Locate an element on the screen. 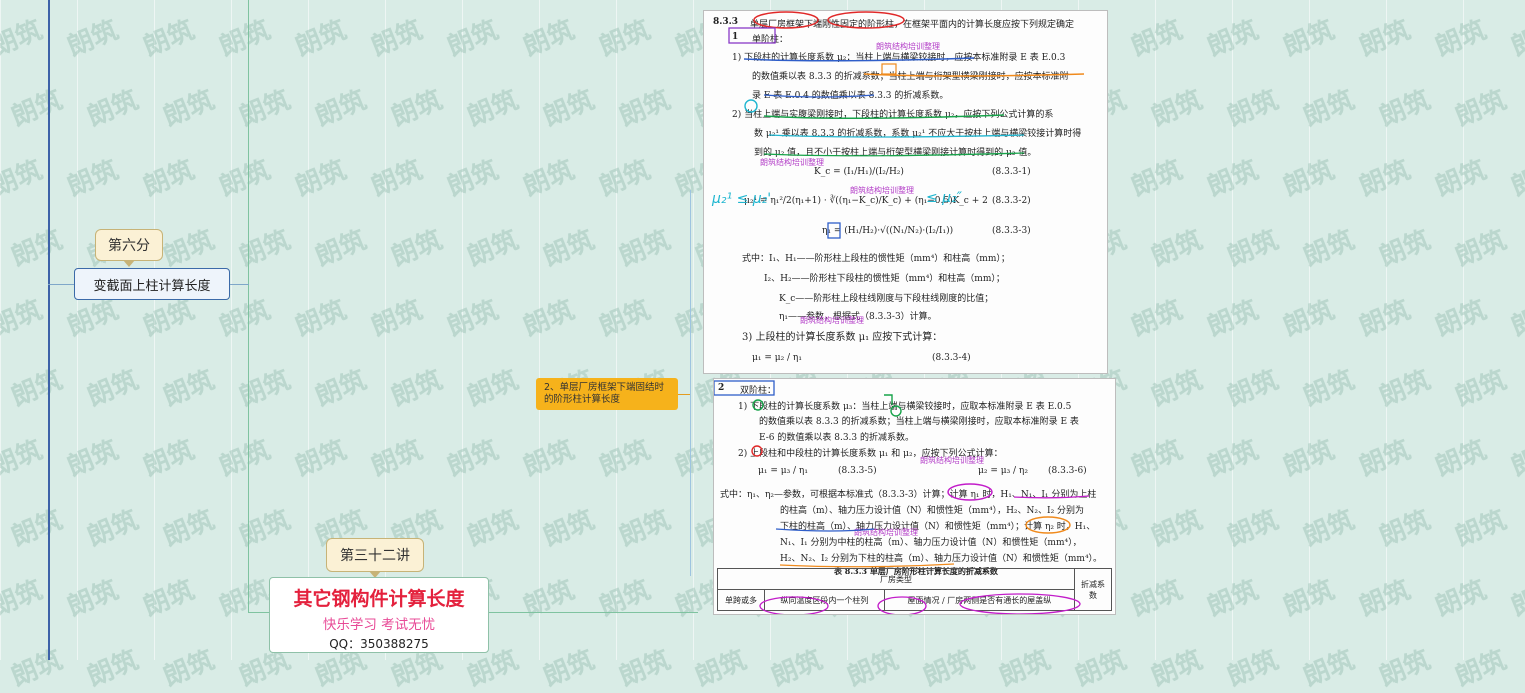 This screenshot has height=693, width=1525. formula-number: (8.3.3-4) is located at coordinates (951, 358).